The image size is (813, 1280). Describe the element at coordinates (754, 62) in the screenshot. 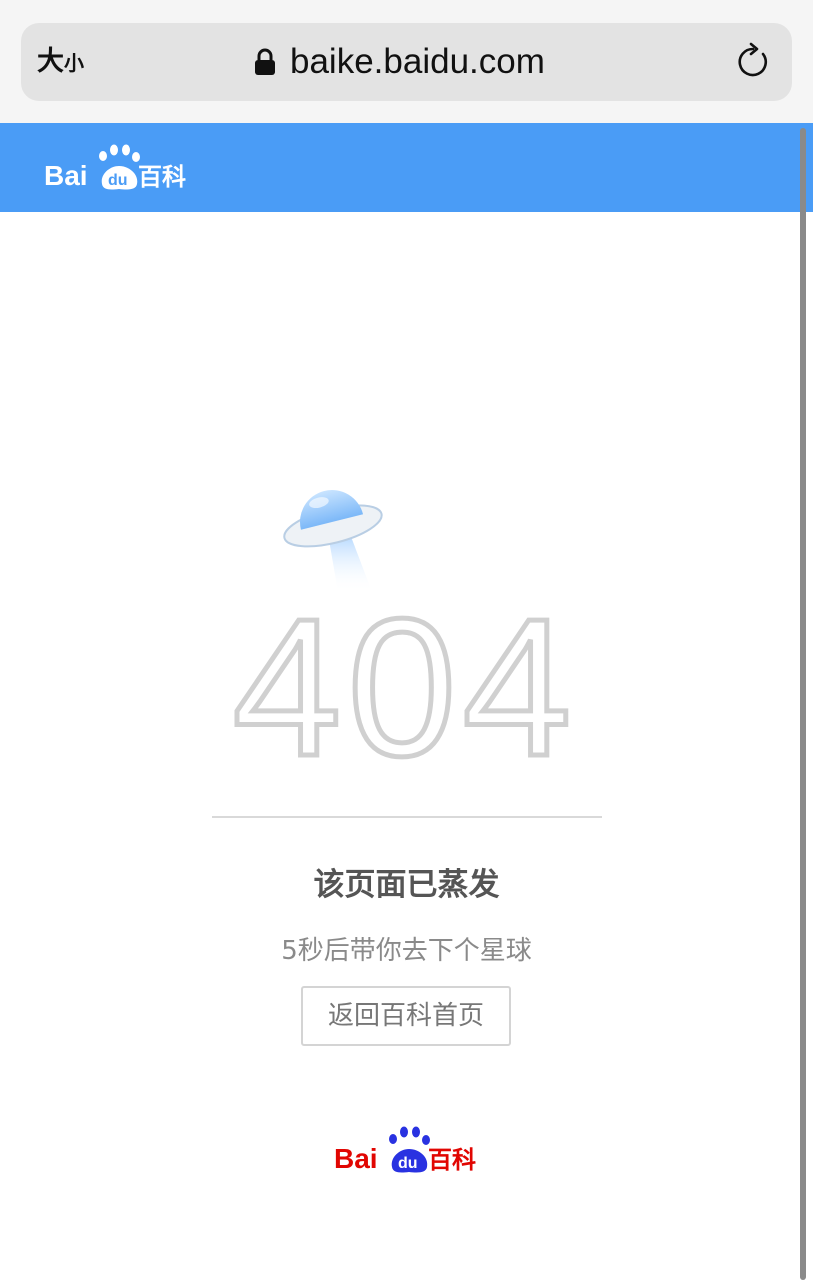

I see `reload-icon` at that location.